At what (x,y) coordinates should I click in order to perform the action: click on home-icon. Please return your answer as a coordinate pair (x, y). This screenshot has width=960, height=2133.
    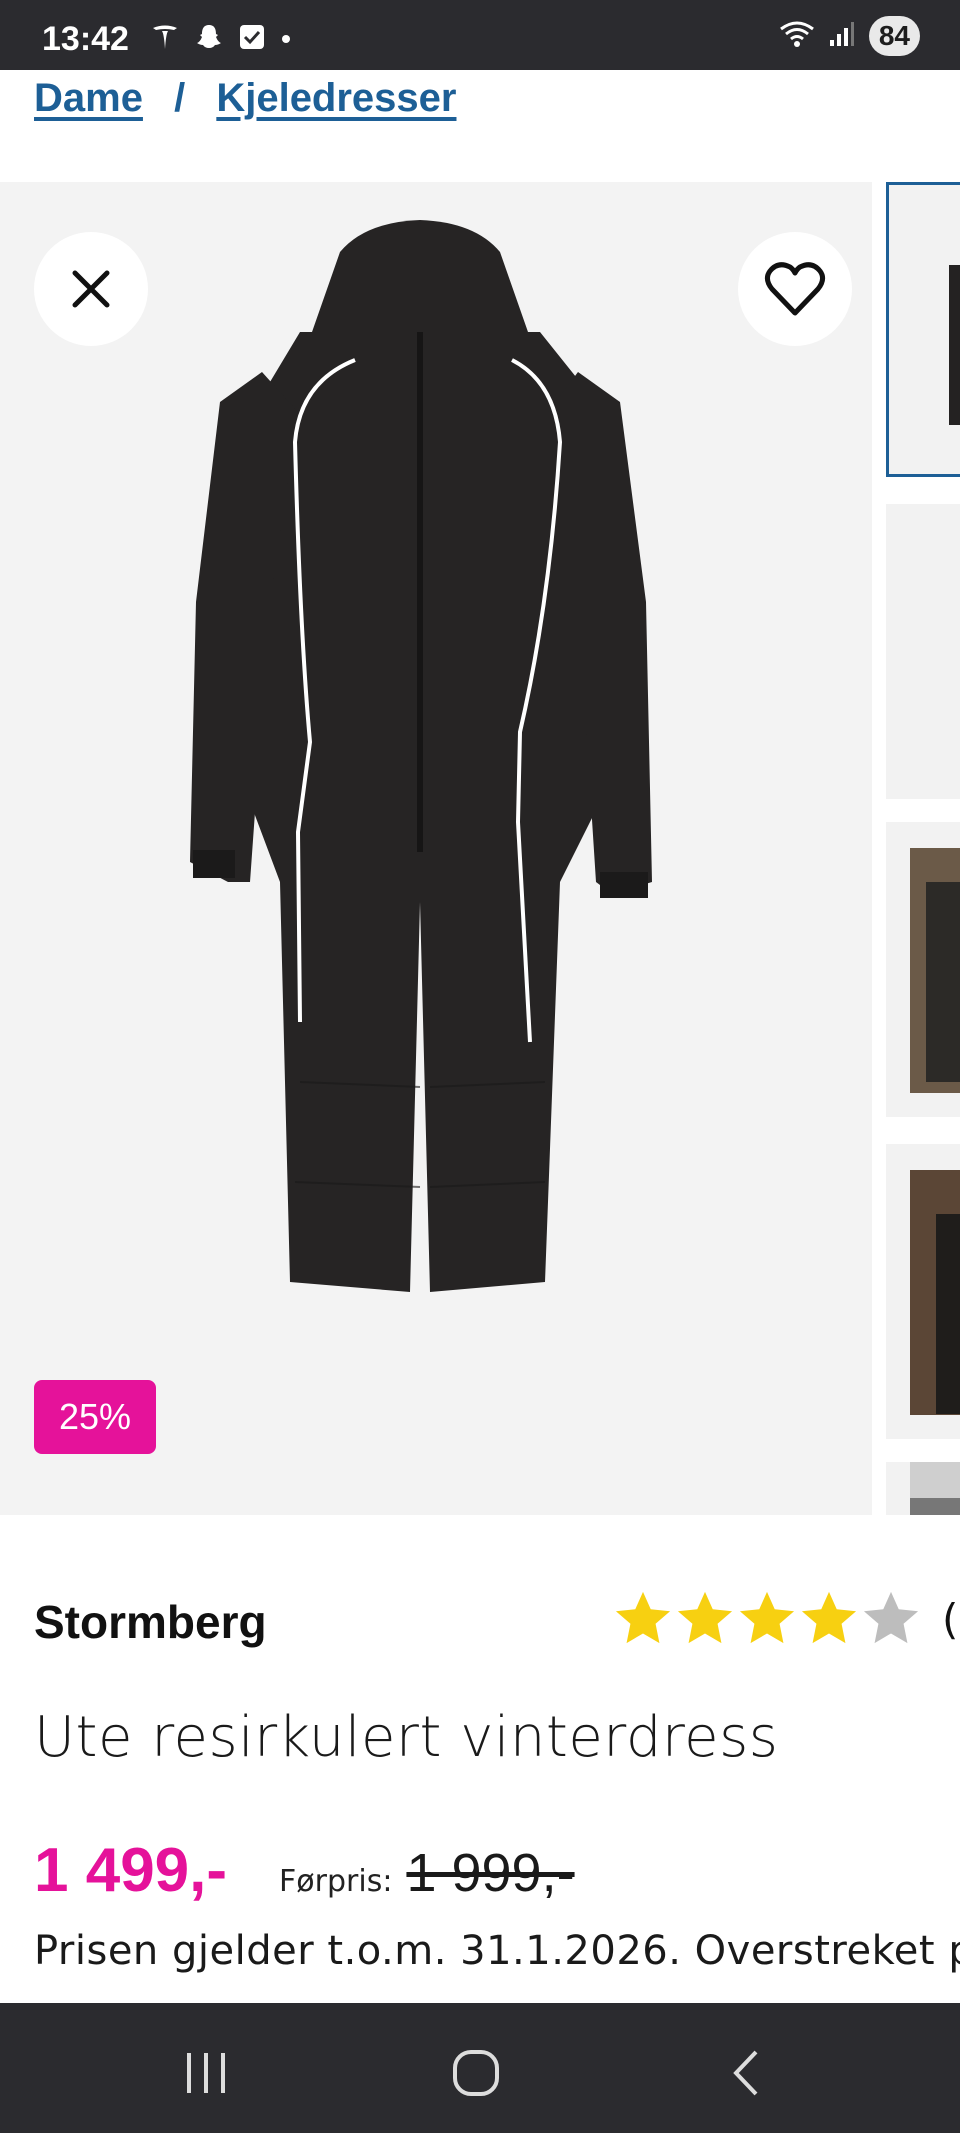
    Looking at the image, I should click on (476, 2073).